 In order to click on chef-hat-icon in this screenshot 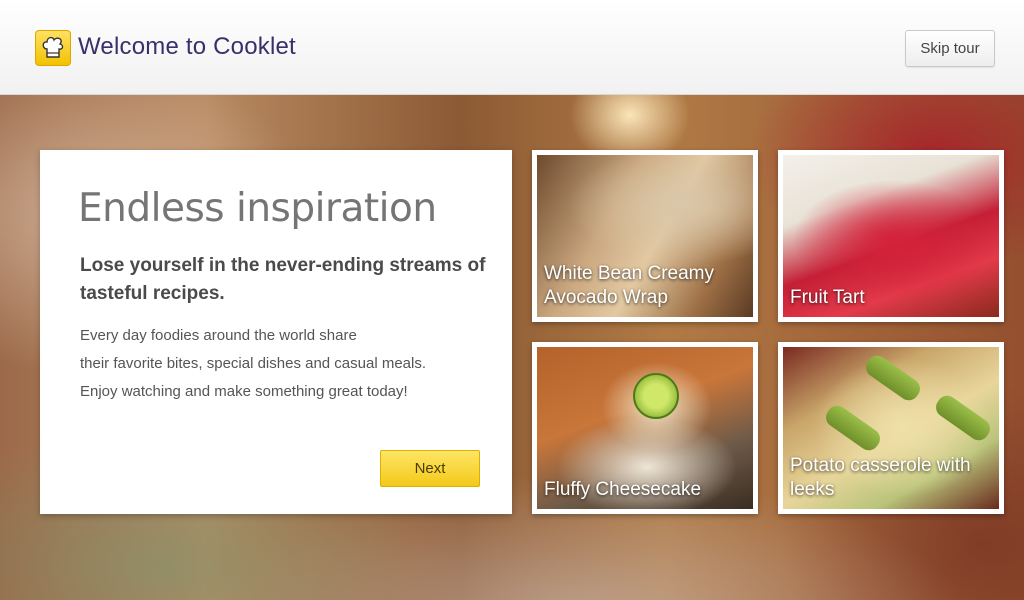, I will do `click(53, 48)`.